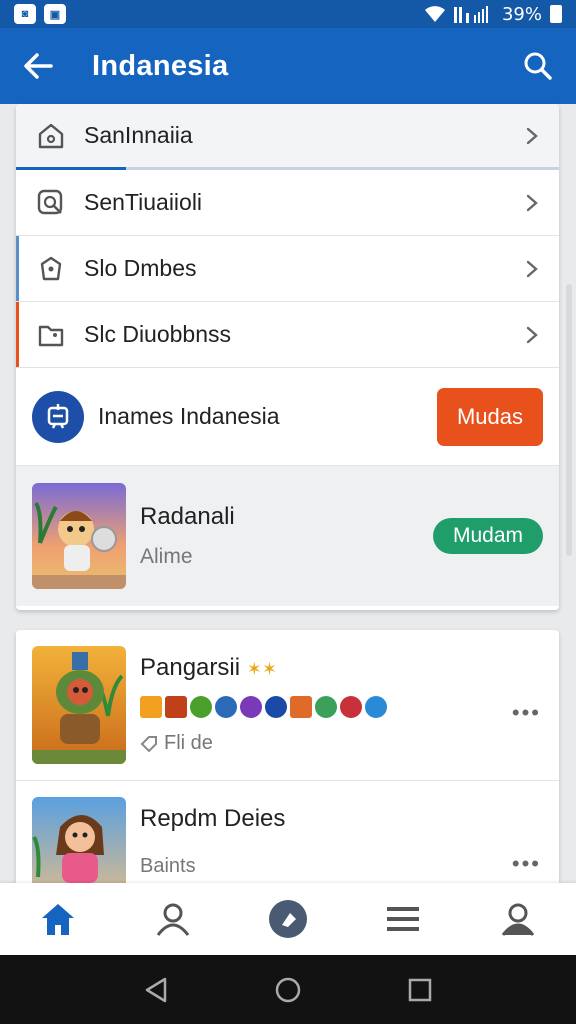  I want to click on plane-badge-icon, so click(376, 707).